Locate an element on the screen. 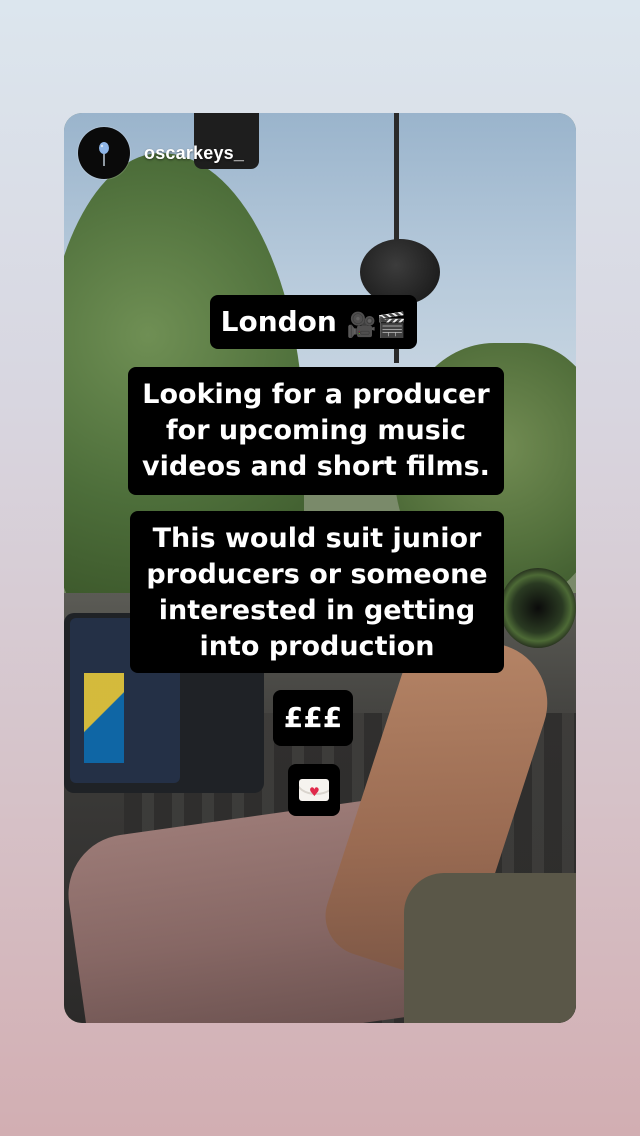  mail-sticker: ♥ is located at coordinates (314, 790).